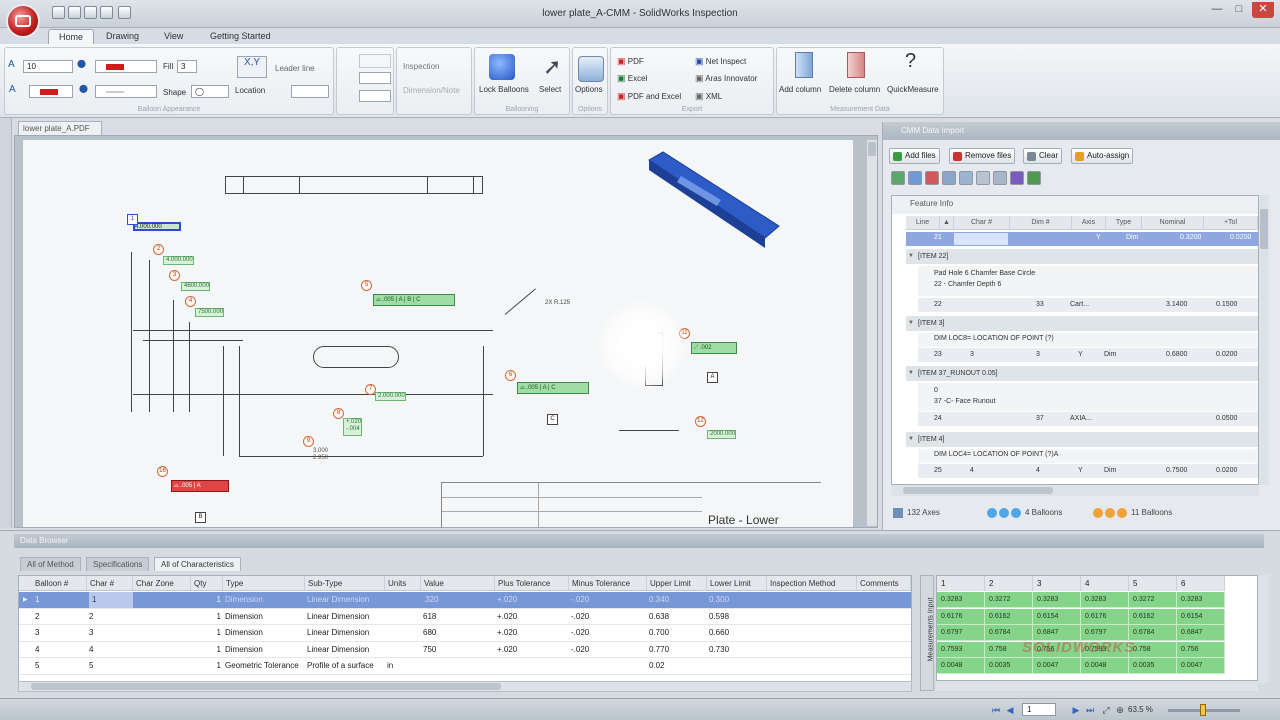 This screenshot has width=1280, height=720. What do you see at coordinates (884, 583) in the screenshot?
I see `column-header: Comments` at bounding box center [884, 583].